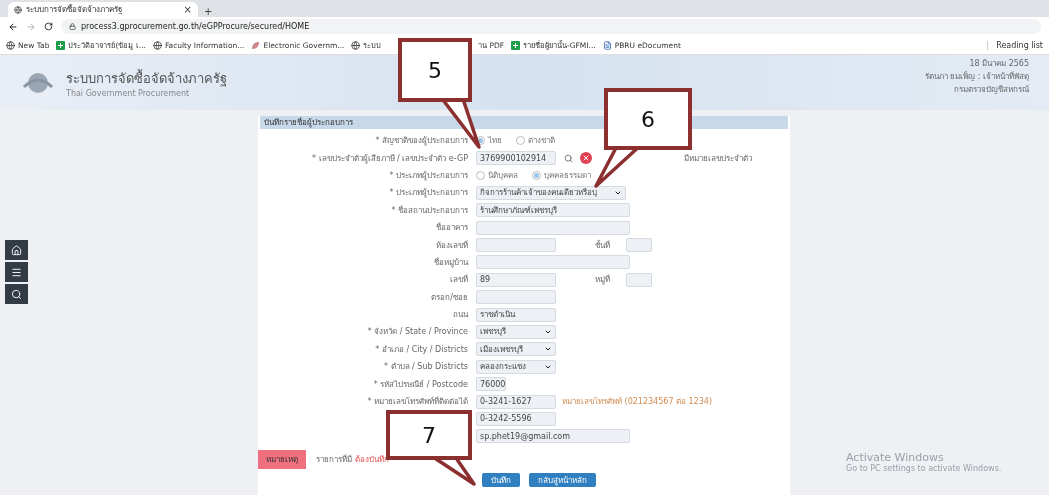 Image resolution: width=1049 pixels, height=495 pixels. Describe the element at coordinates (417, 332) in the screenshot. I see `field-label: * จังหวัด / State / Province` at that location.